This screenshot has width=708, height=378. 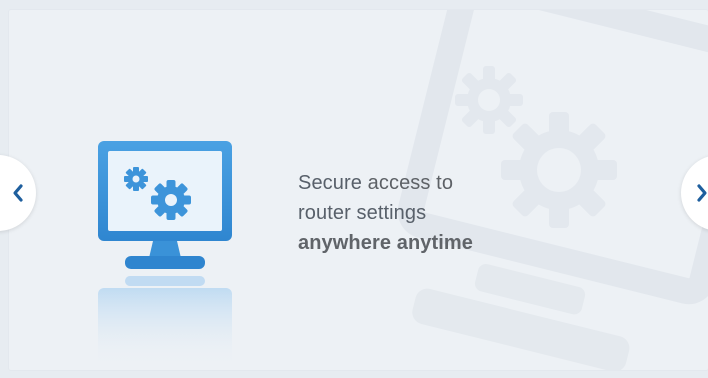 I want to click on monitor-settings-icon, so click(x=165, y=254).